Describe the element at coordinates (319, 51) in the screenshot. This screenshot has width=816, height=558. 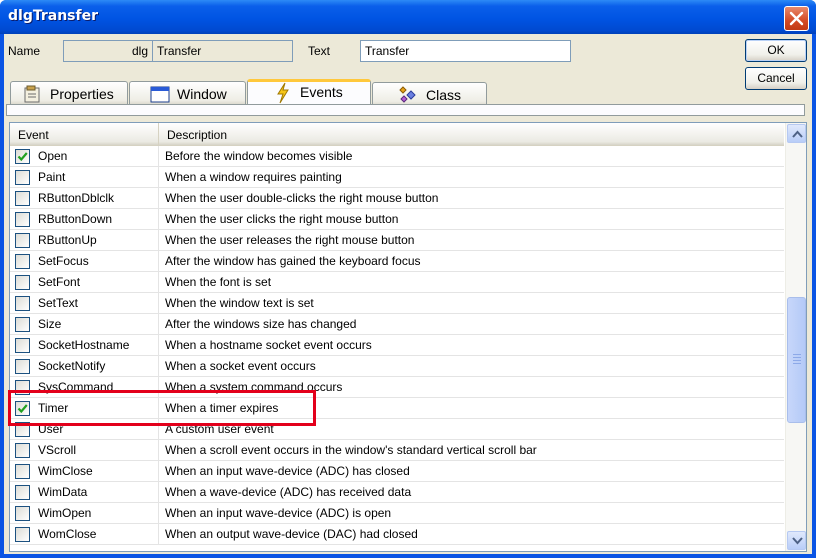
I see `text-label: Text` at that location.